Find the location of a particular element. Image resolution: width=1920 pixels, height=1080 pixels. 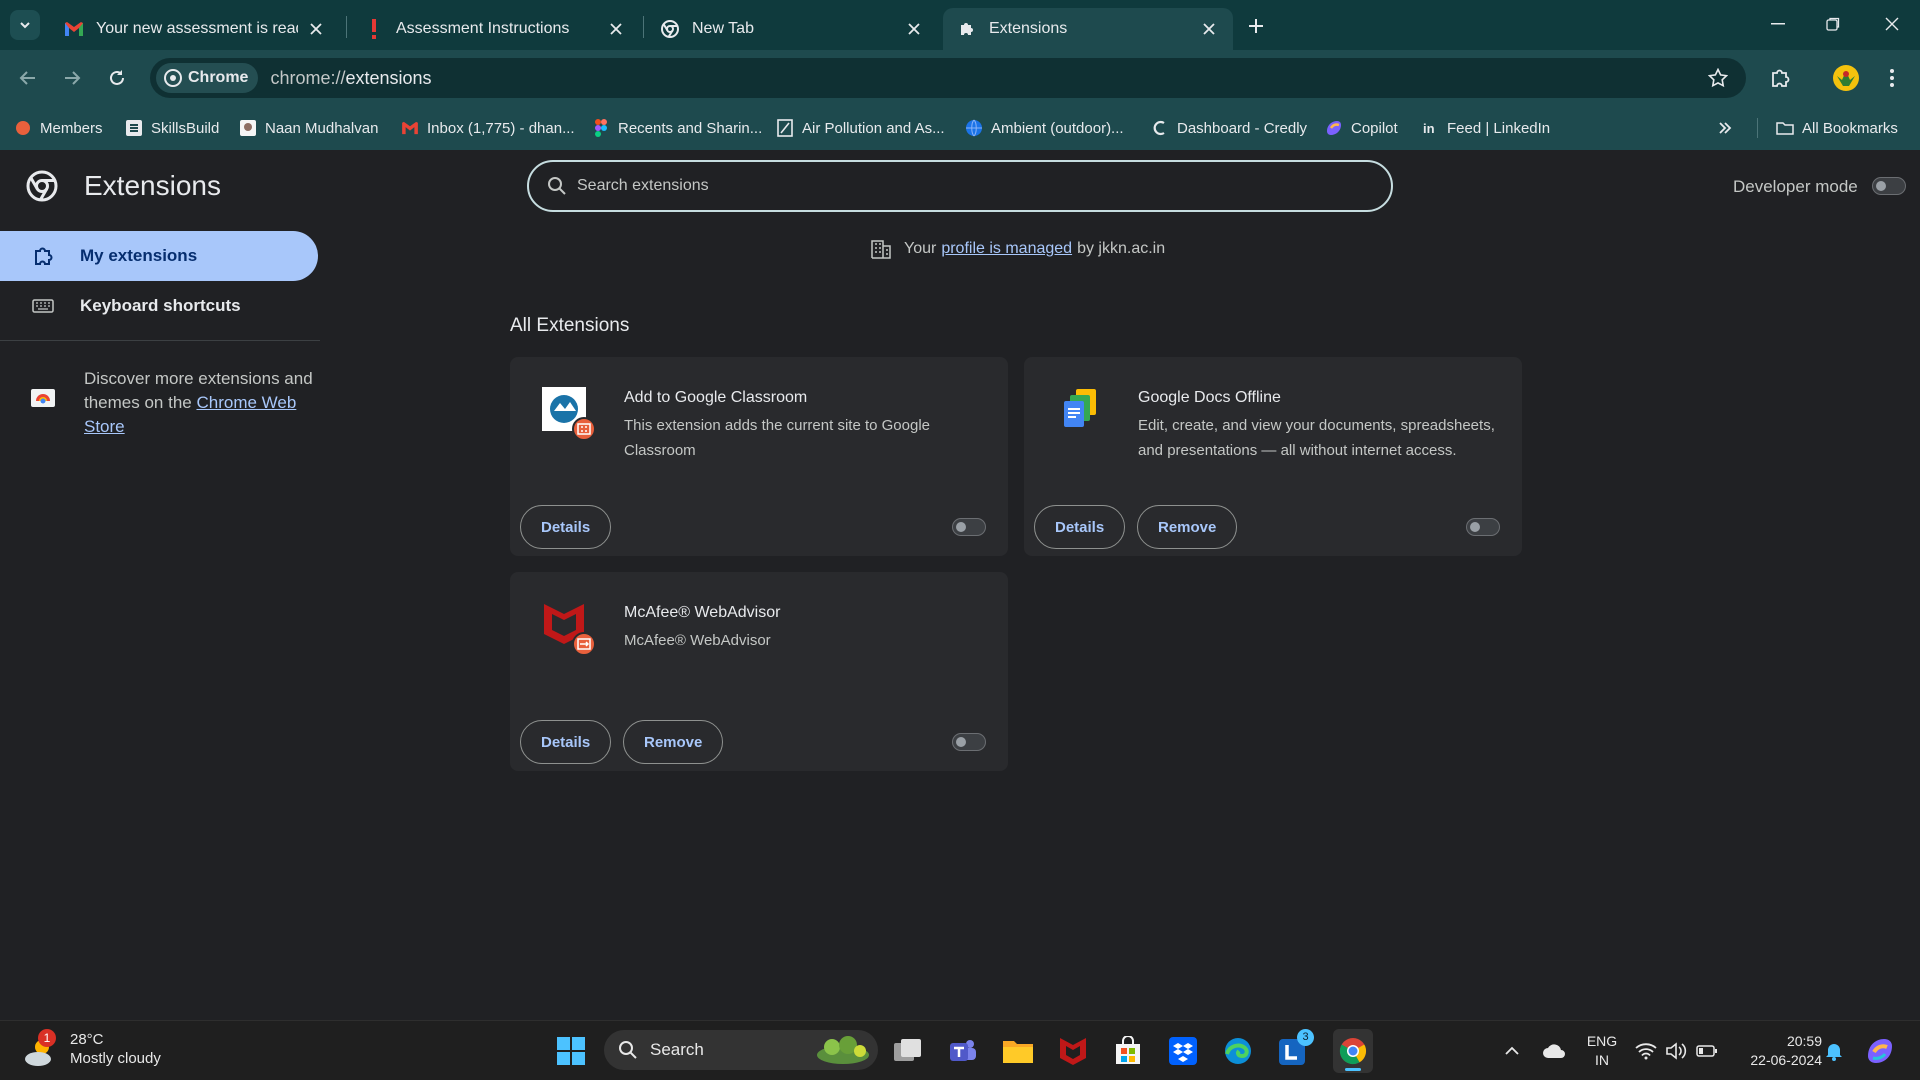

arrow-right-icon is located at coordinates (73, 78).